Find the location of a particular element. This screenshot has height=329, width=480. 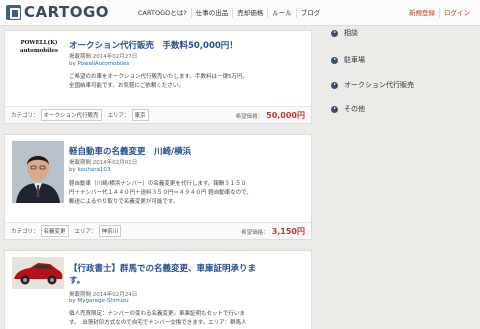

title-line: 【行政書士】群馬での名義変更、車庫証明承りま is located at coordinates (163, 269).